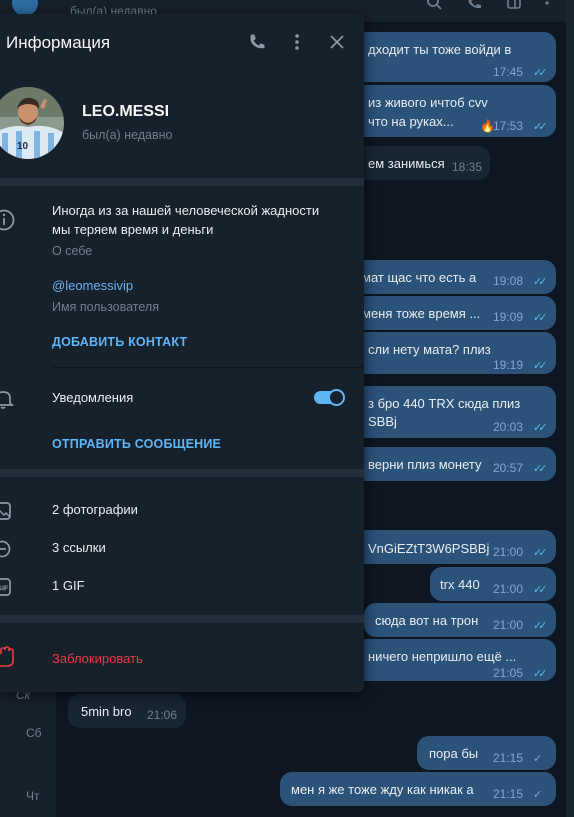  What do you see at coordinates (336, 397) in the screenshot?
I see `toggle-knob` at bounding box center [336, 397].